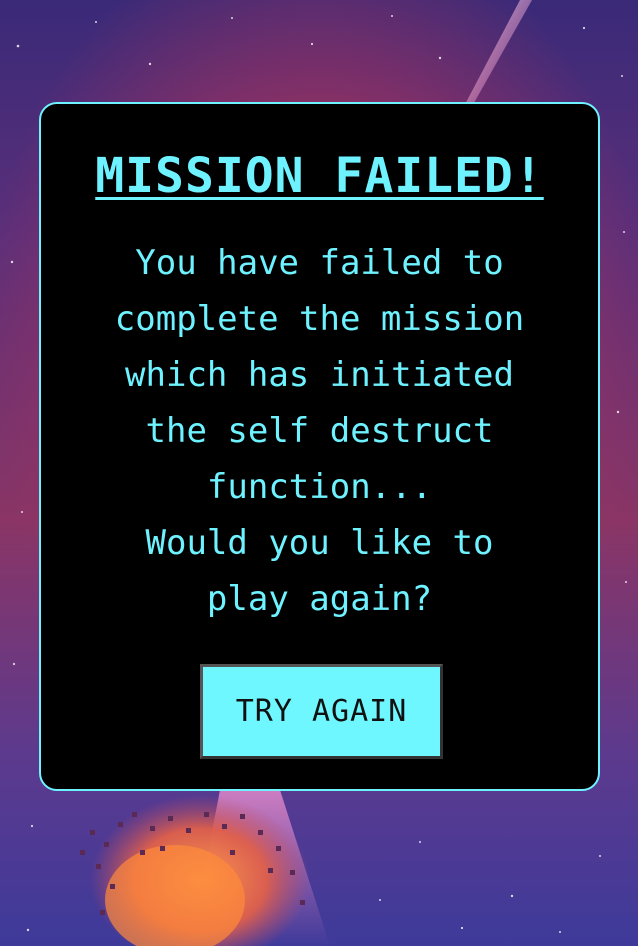 The height and width of the screenshot is (946, 638). I want to click on message-line: Would you like to, so click(319, 543).